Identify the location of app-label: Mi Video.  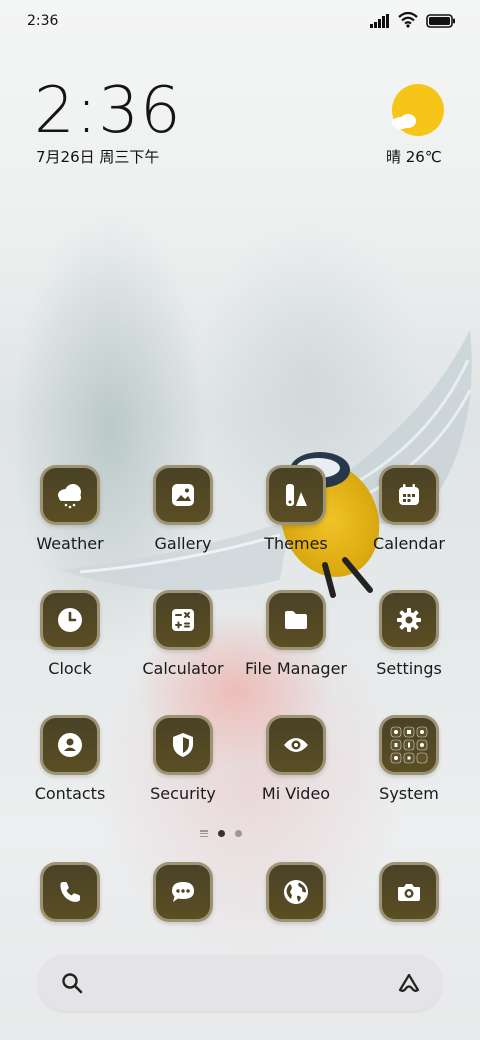
(296, 793).